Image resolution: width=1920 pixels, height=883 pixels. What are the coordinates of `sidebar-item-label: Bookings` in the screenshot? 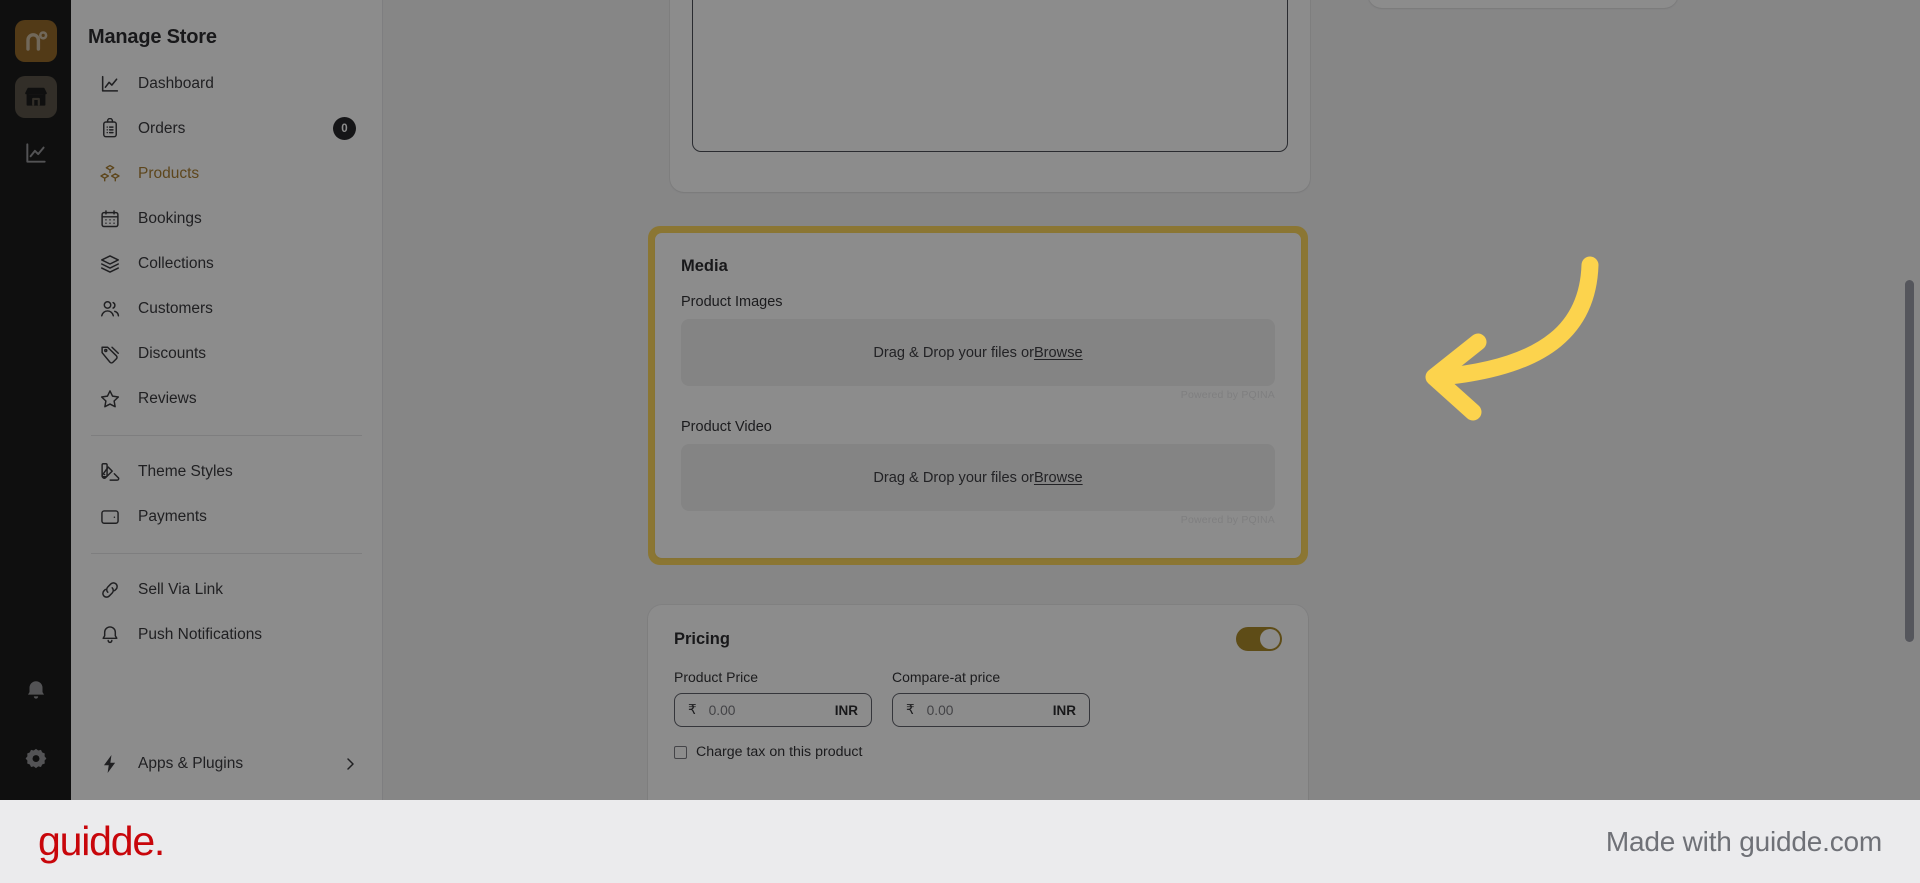 It's located at (170, 218).